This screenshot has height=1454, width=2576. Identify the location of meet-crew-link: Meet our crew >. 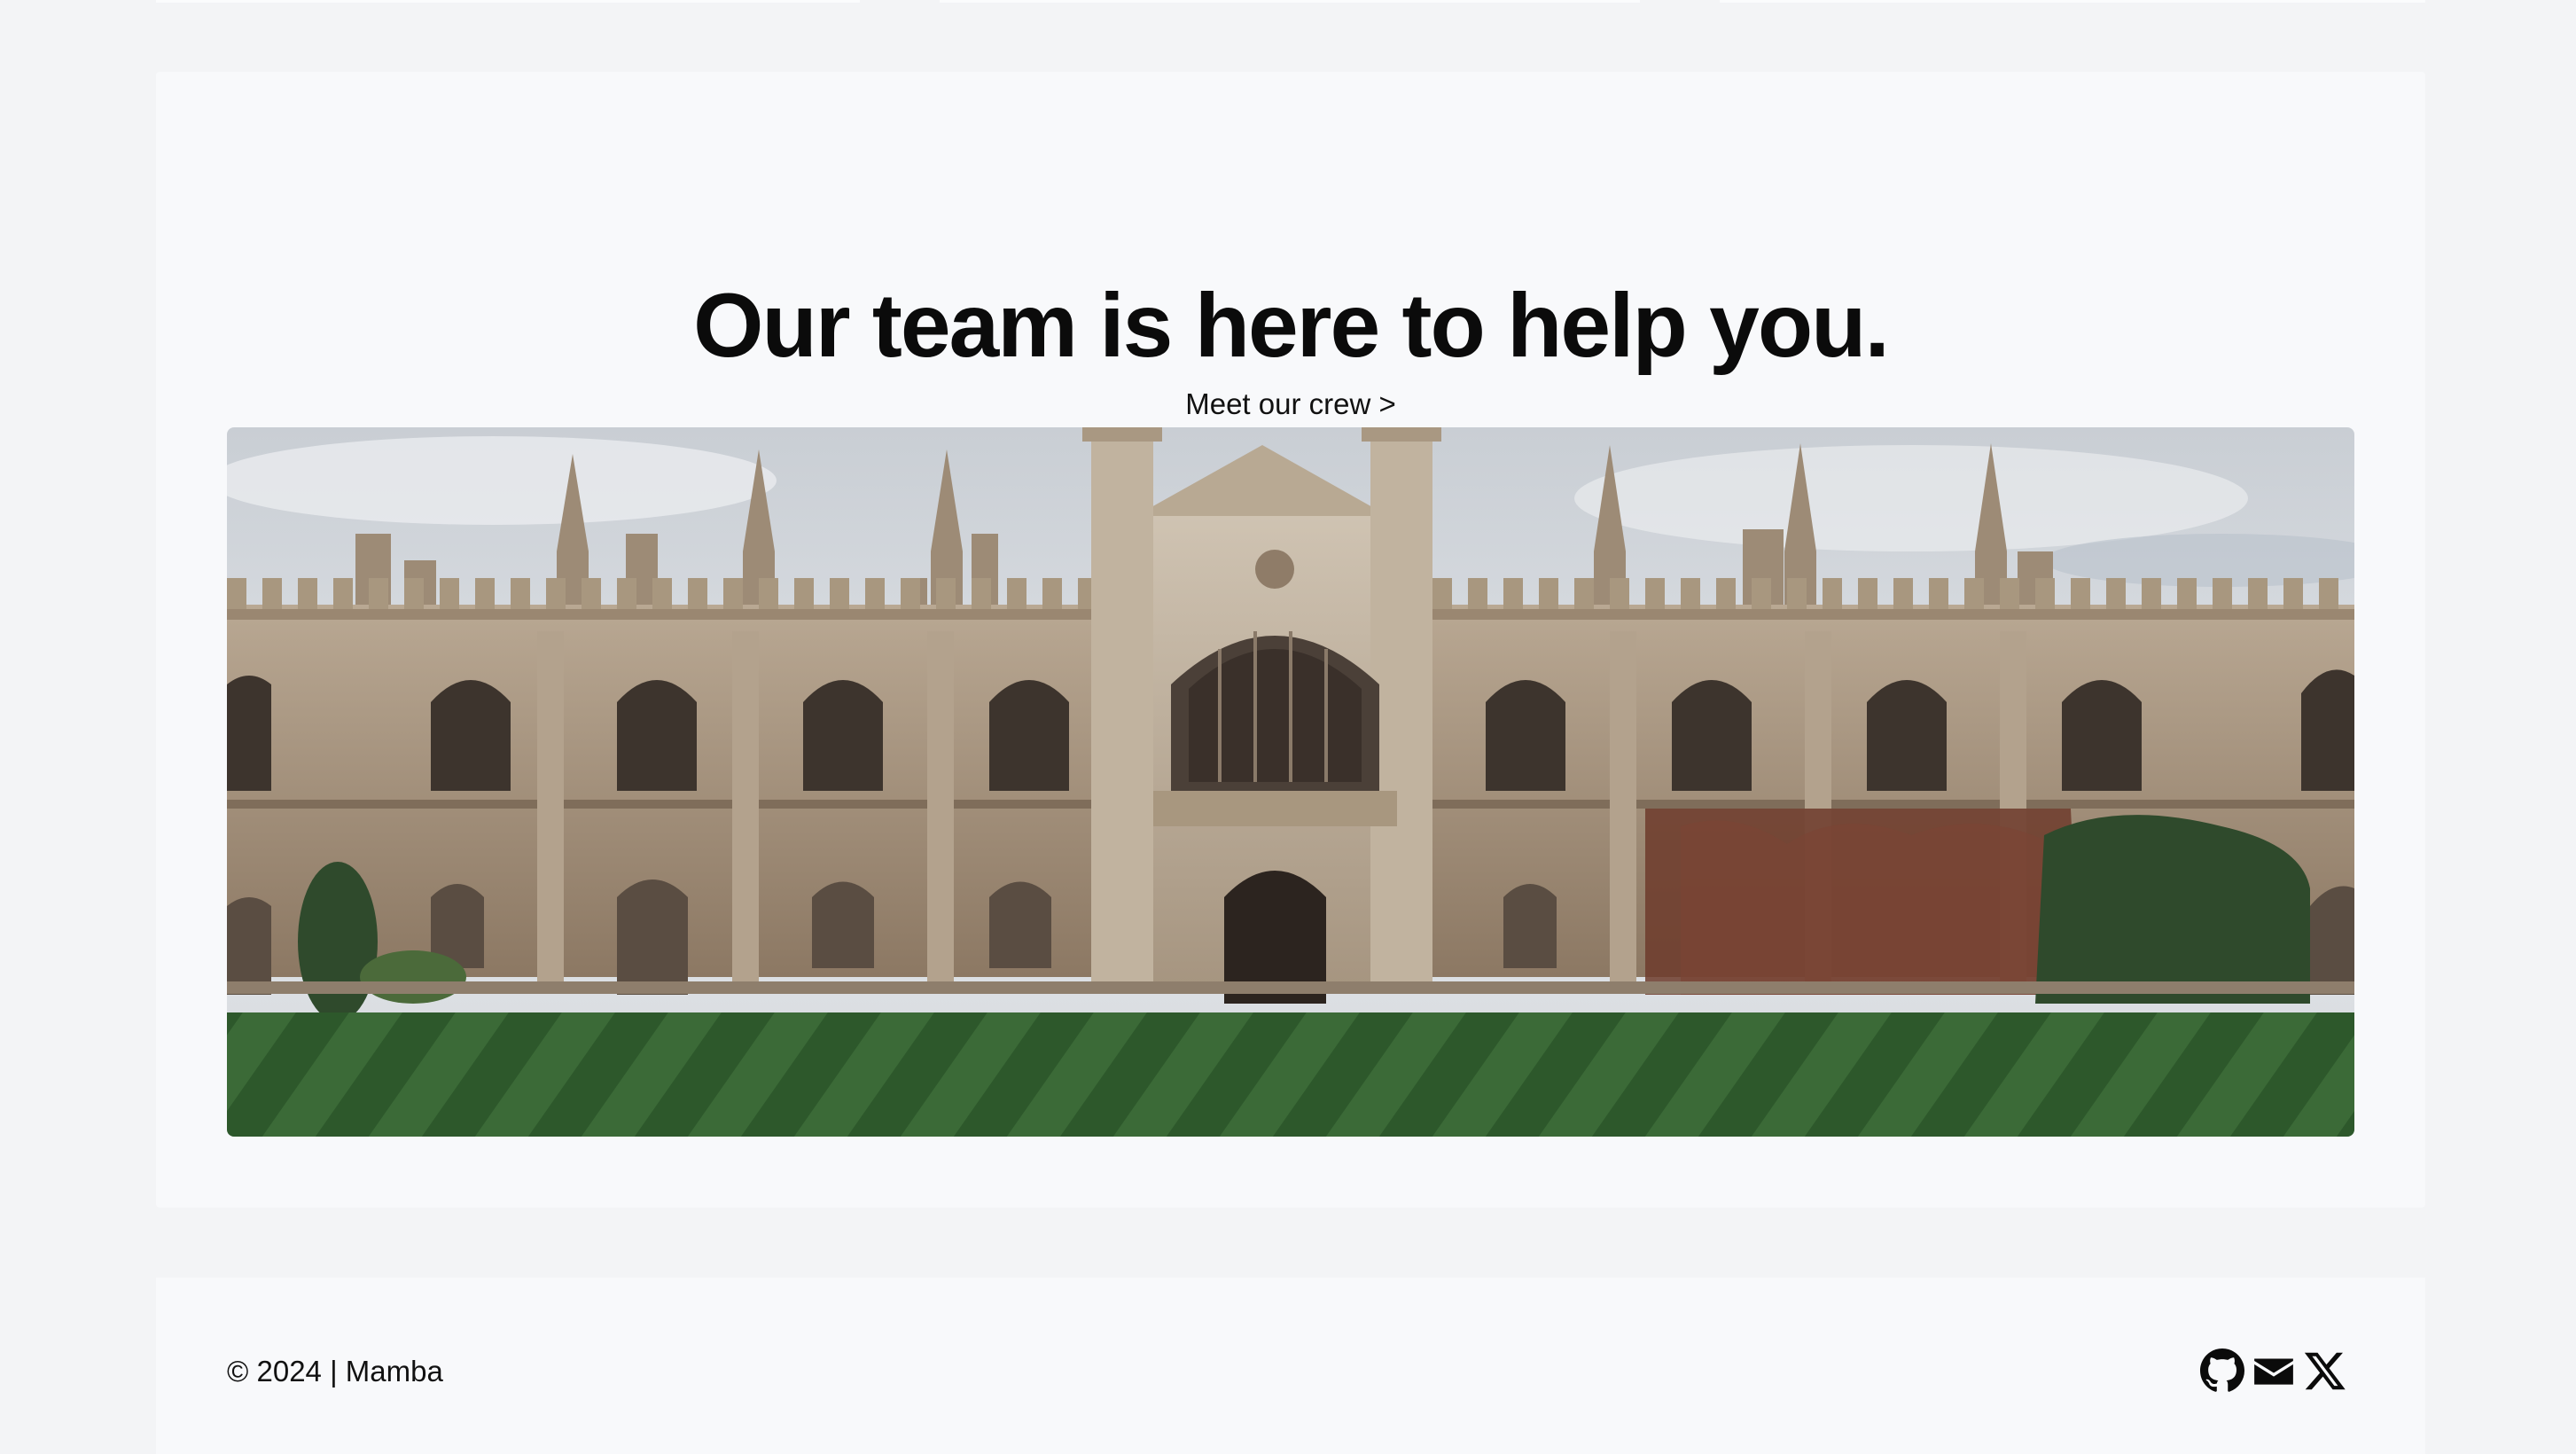
(1290, 403).